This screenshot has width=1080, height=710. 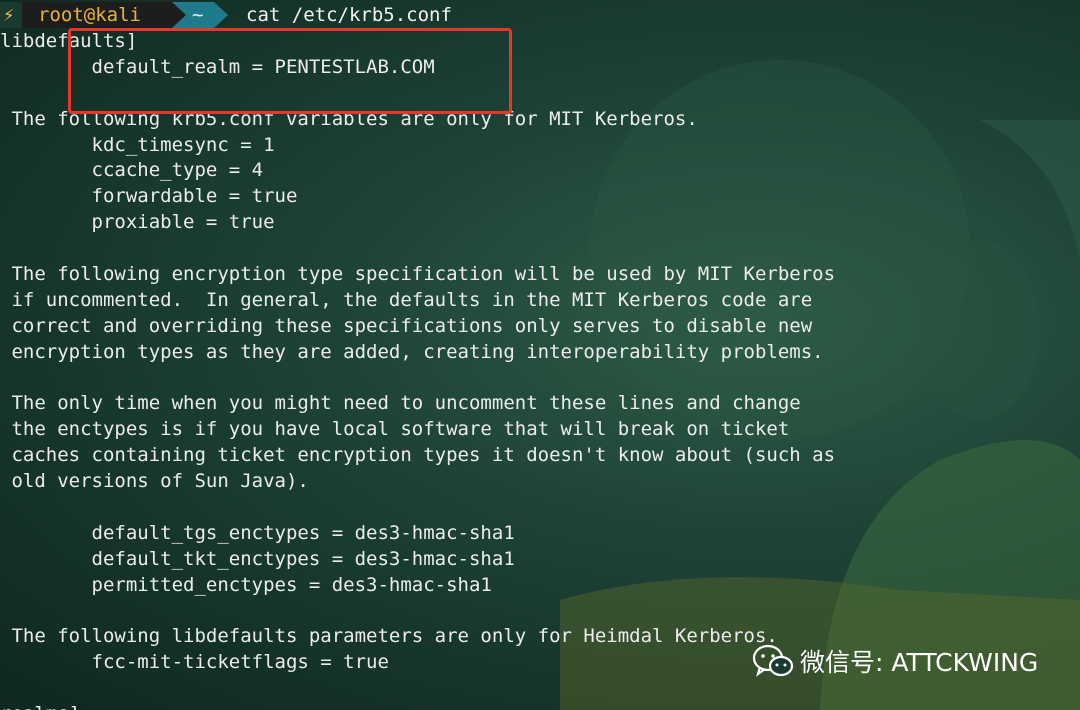 What do you see at coordinates (149, 196) in the screenshot?
I see `output-line: forwardable = true` at bounding box center [149, 196].